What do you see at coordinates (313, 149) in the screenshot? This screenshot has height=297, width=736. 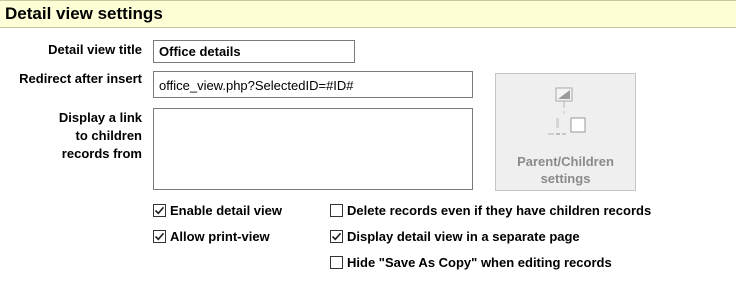 I see `children-records-list` at bounding box center [313, 149].